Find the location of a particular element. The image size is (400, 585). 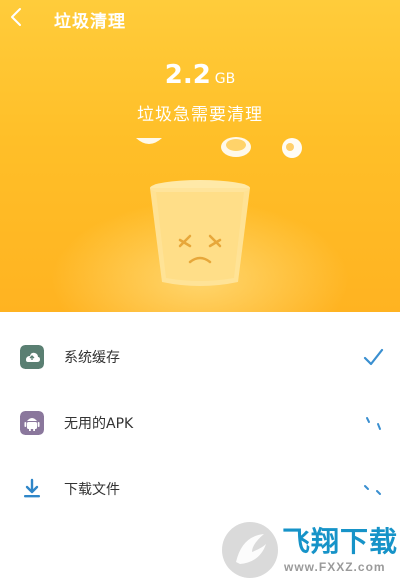

watermark-logo-icon is located at coordinates (250, 550).